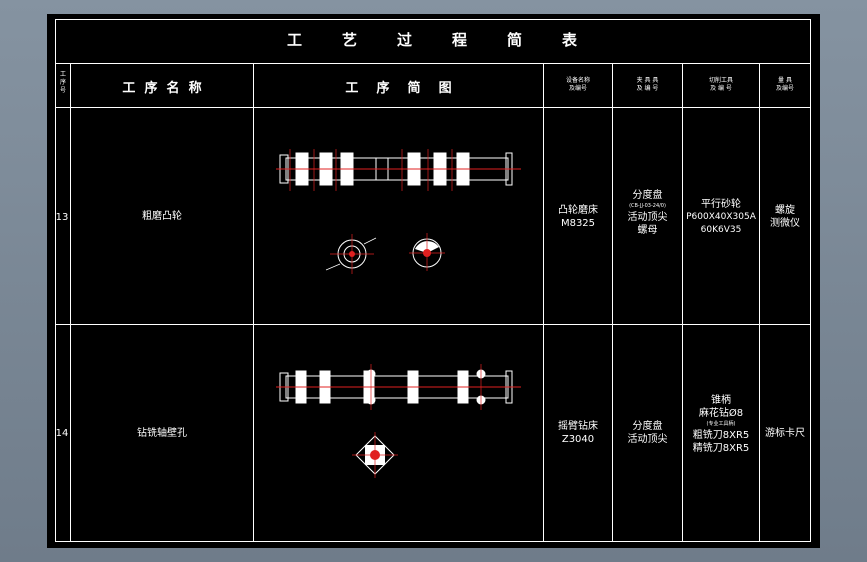 Image resolution: width=867 pixels, height=562 pixels. Describe the element at coordinates (398, 88) in the screenshot. I see `header-process-diagram: 工 序 简 图` at that location.